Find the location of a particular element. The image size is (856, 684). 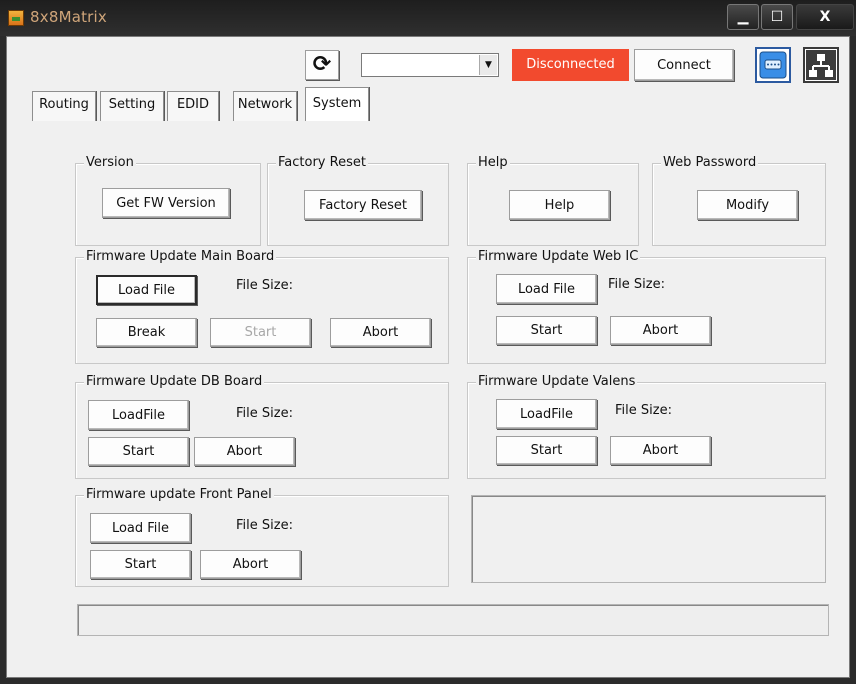

factory-reset-group: Factory Reset Factory Reset is located at coordinates (358, 200).